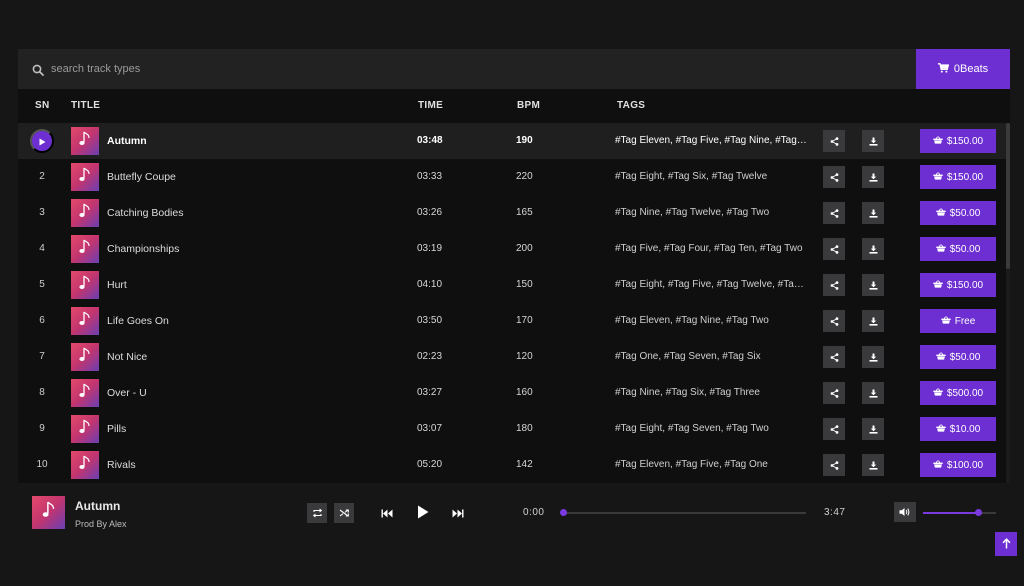 The height and width of the screenshot is (586, 1024). Describe the element at coordinates (1008, 196) in the screenshot. I see `scrollbar-thumb` at that location.